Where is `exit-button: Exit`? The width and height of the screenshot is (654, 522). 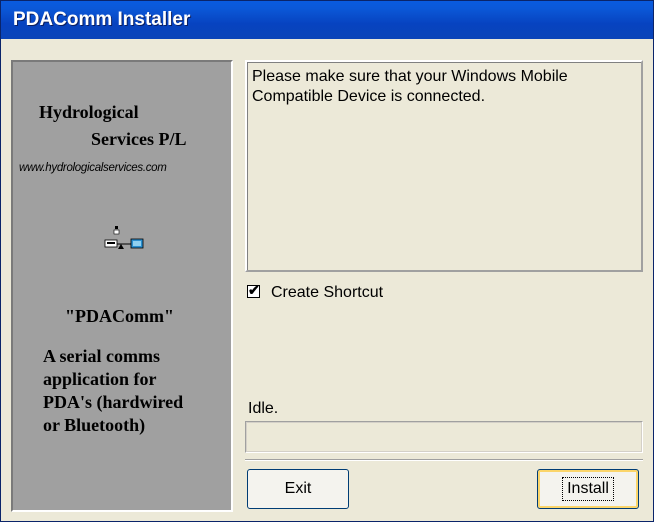 exit-button: Exit is located at coordinates (298, 489).